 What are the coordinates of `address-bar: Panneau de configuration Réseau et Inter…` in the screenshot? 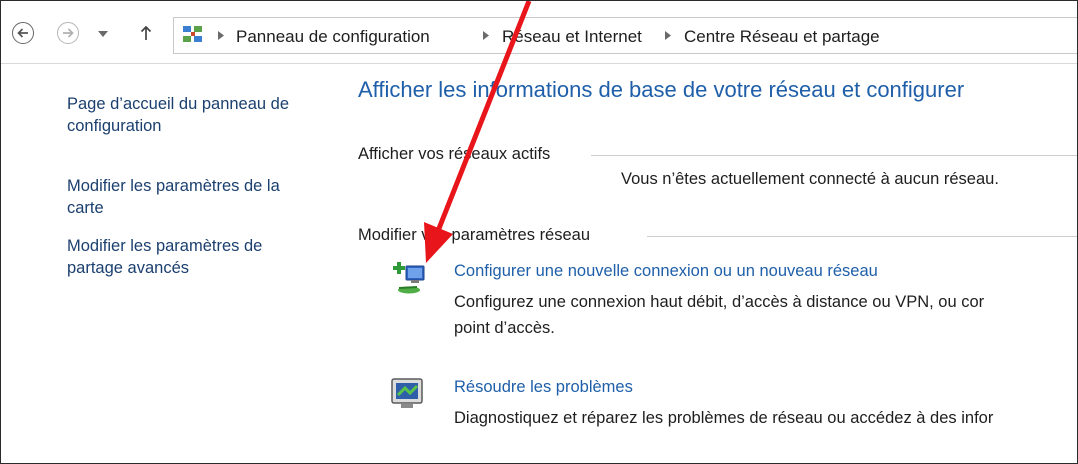 It's located at (539, 32).